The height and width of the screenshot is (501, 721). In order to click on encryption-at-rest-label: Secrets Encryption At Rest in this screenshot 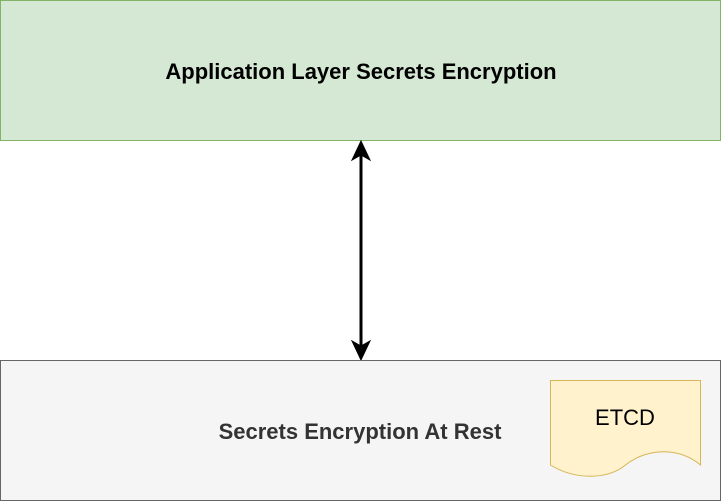, I will do `click(360, 431)`.